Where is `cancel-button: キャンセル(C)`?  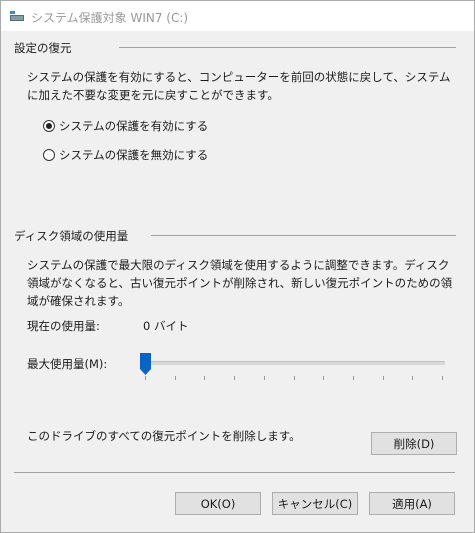 cancel-button: キャンセル(C) is located at coordinates (315, 503).